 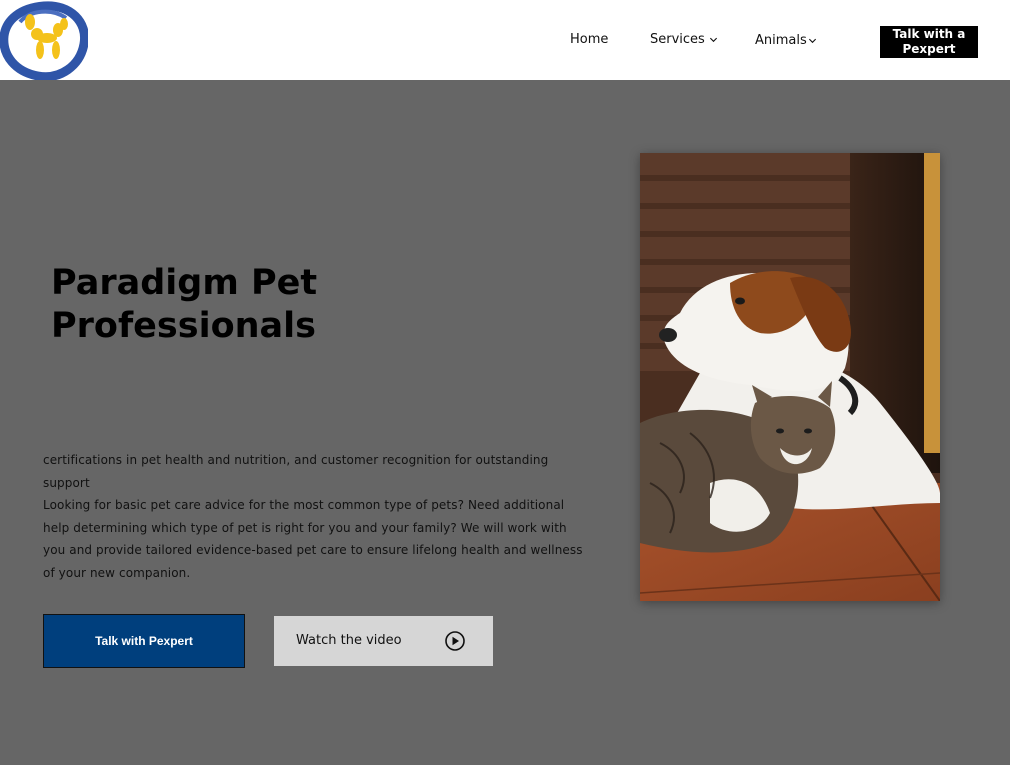 What do you see at coordinates (183, 326) in the screenshot?
I see `hero-title-line-2: Professionals` at bounding box center [183, 326].